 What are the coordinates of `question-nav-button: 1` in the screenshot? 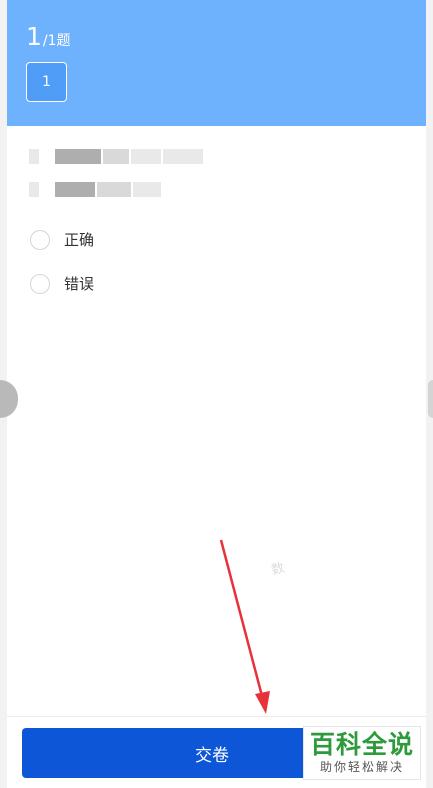 It's located at (46, 82).